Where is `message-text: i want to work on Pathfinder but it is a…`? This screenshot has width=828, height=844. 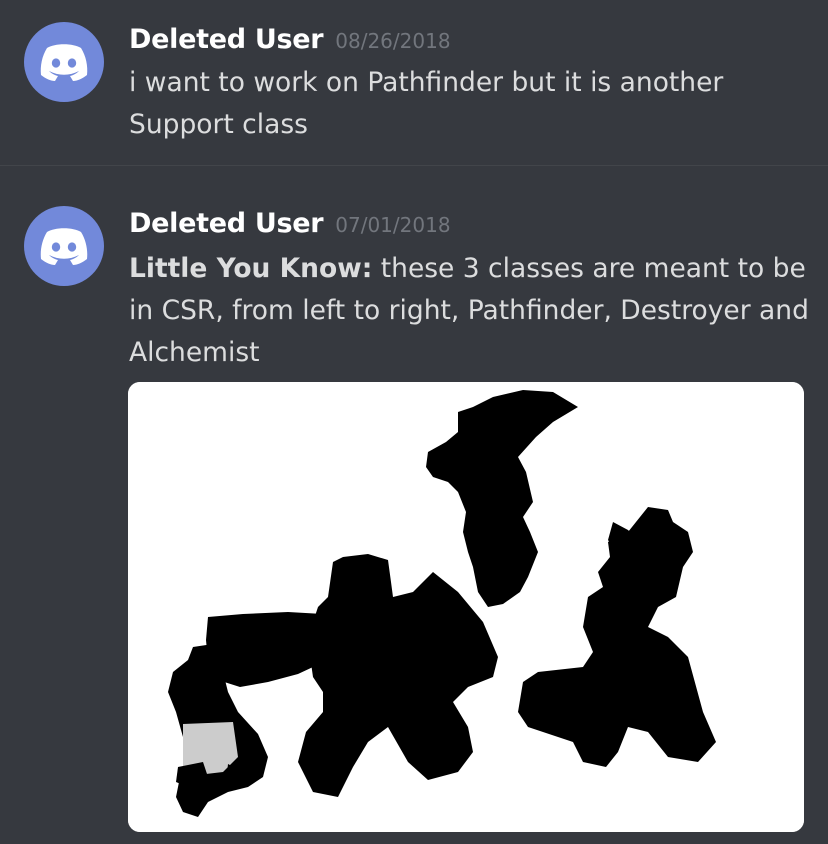 message-text: i want to work on Pathfinder but it is a… is located at coordinates (426, 103).